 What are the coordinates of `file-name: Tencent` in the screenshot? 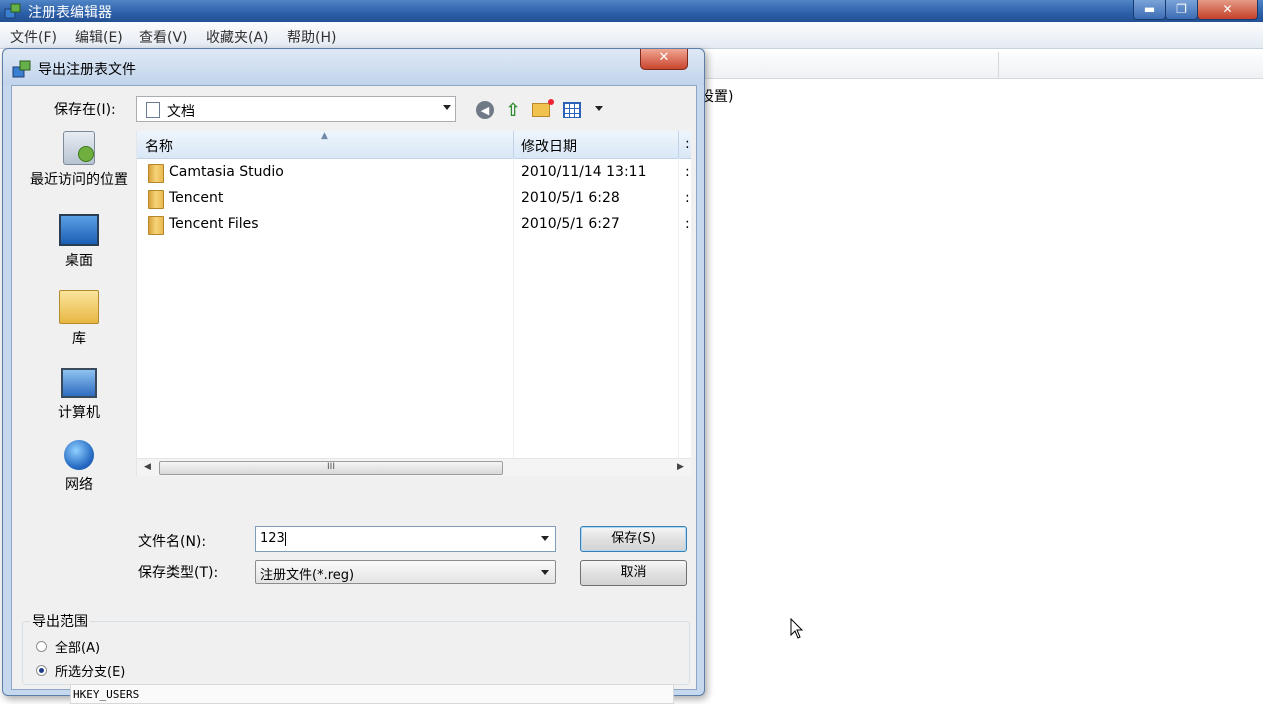 It's located at (196, 198).